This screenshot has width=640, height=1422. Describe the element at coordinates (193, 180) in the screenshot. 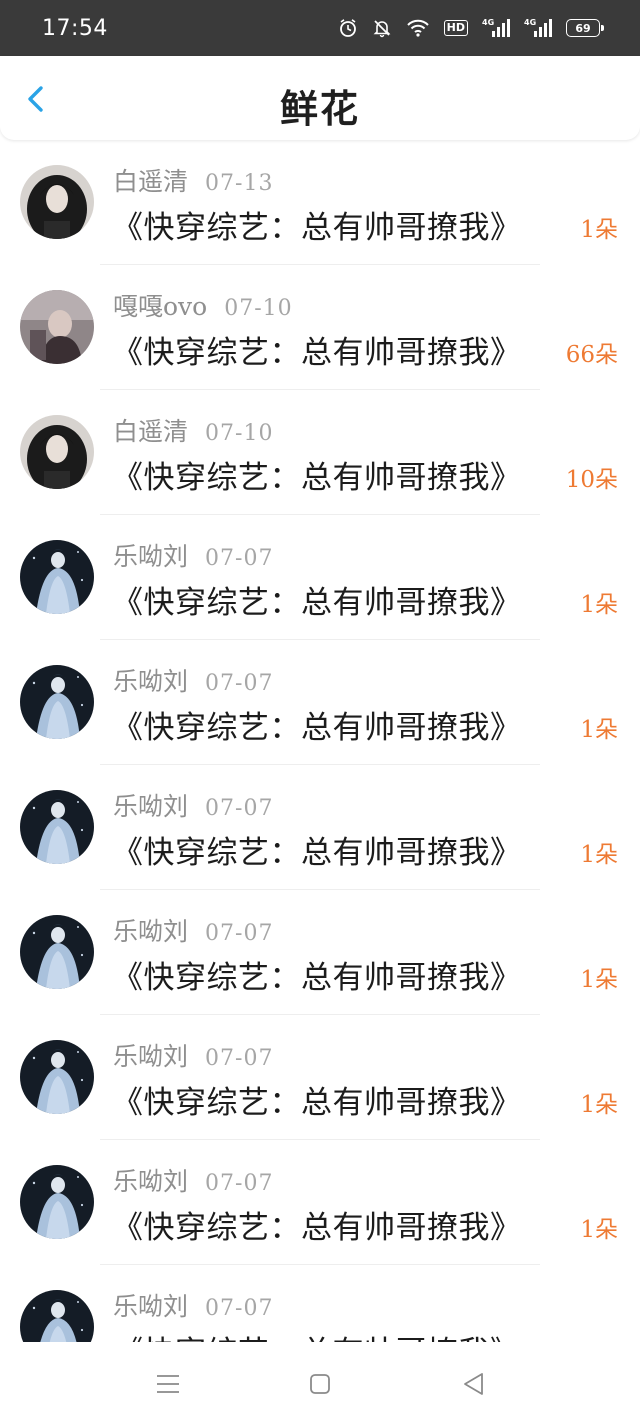

I see `item-meta: 白遥清 07-13` at that location.